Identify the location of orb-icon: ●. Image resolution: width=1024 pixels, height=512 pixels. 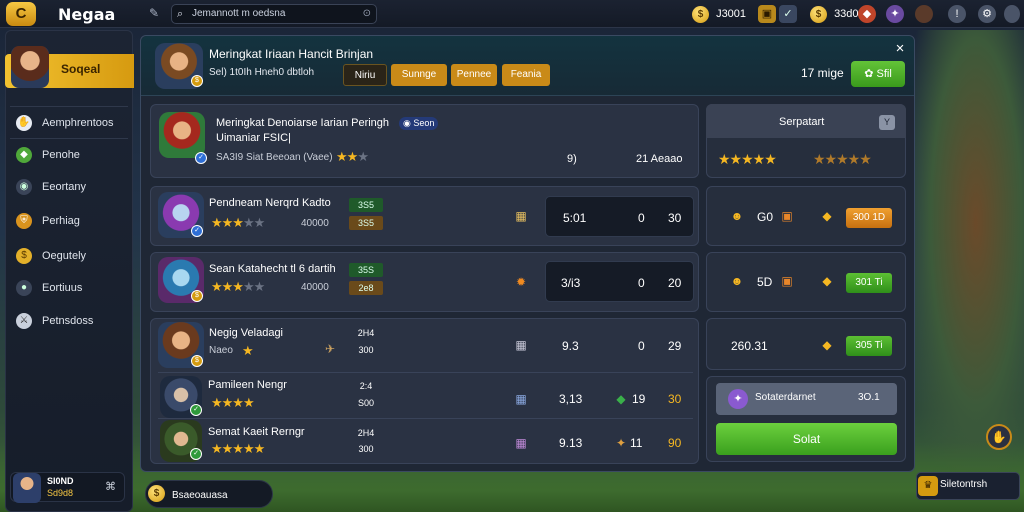
(24, 288).